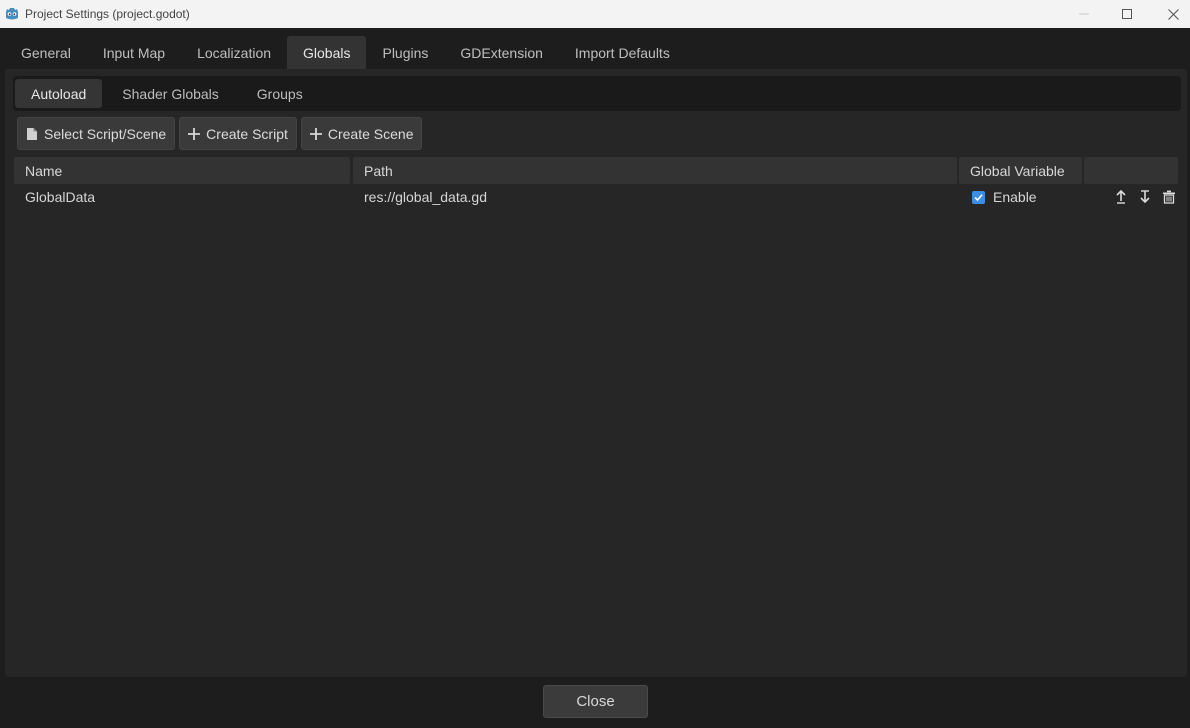 The width and height of the screenshot is (1190, 728). What do you see at coordinates (1131, 170) in the screenshot?
I see `column-header-actions` at bounding box center [1131, 170].